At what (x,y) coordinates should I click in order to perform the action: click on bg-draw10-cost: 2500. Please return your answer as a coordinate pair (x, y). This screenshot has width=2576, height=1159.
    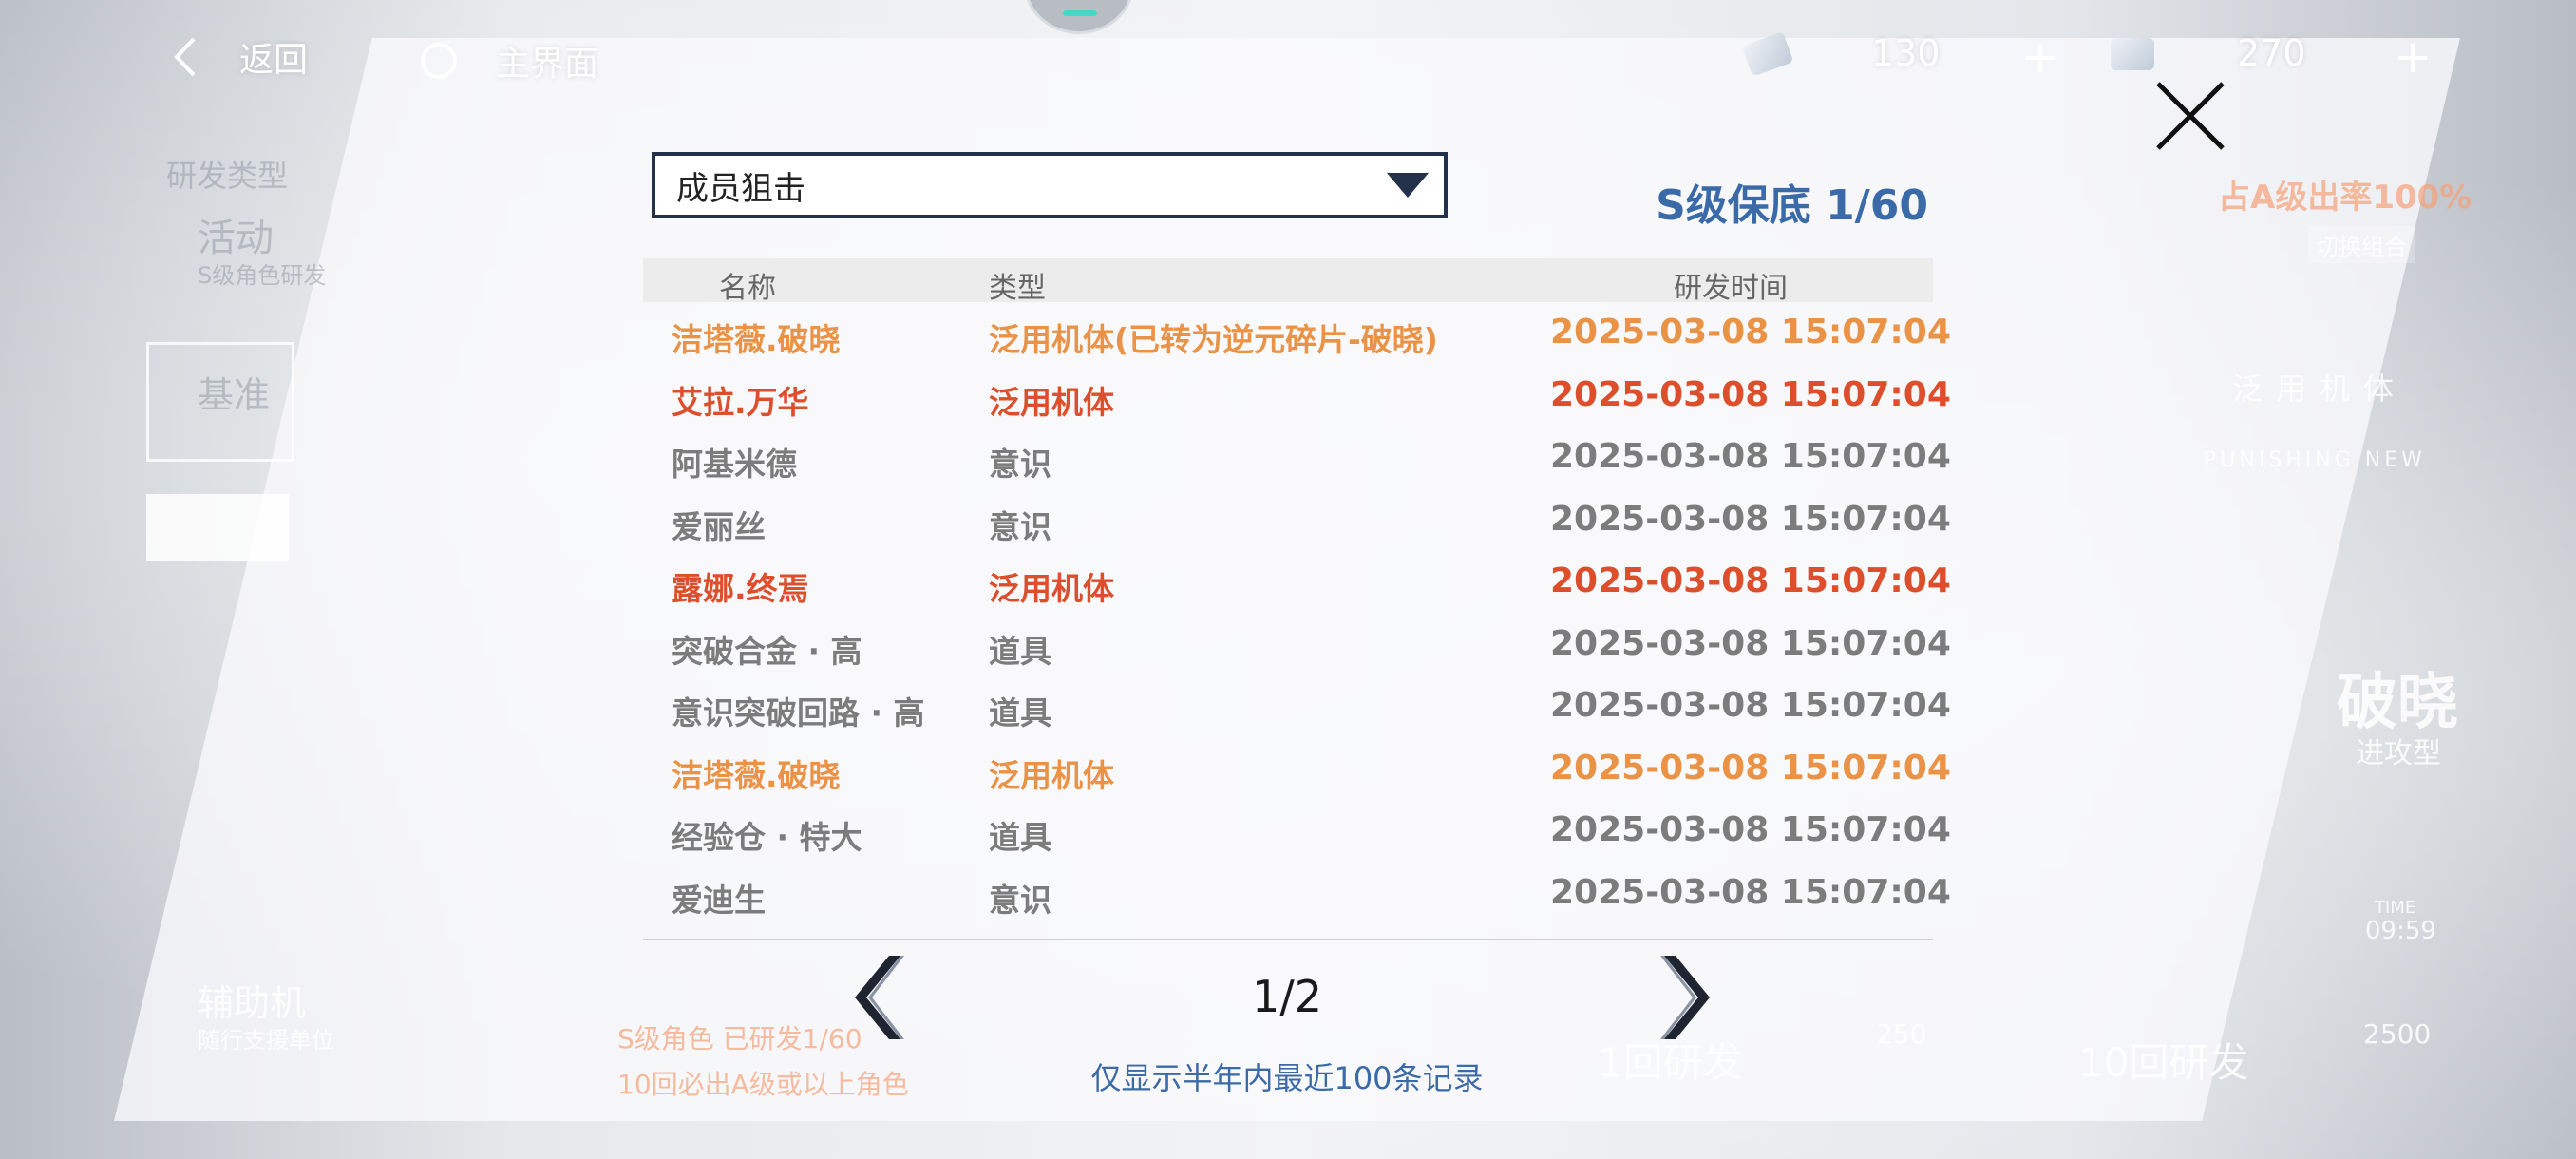
    Looking at the image, I should click on (2397, 1034).